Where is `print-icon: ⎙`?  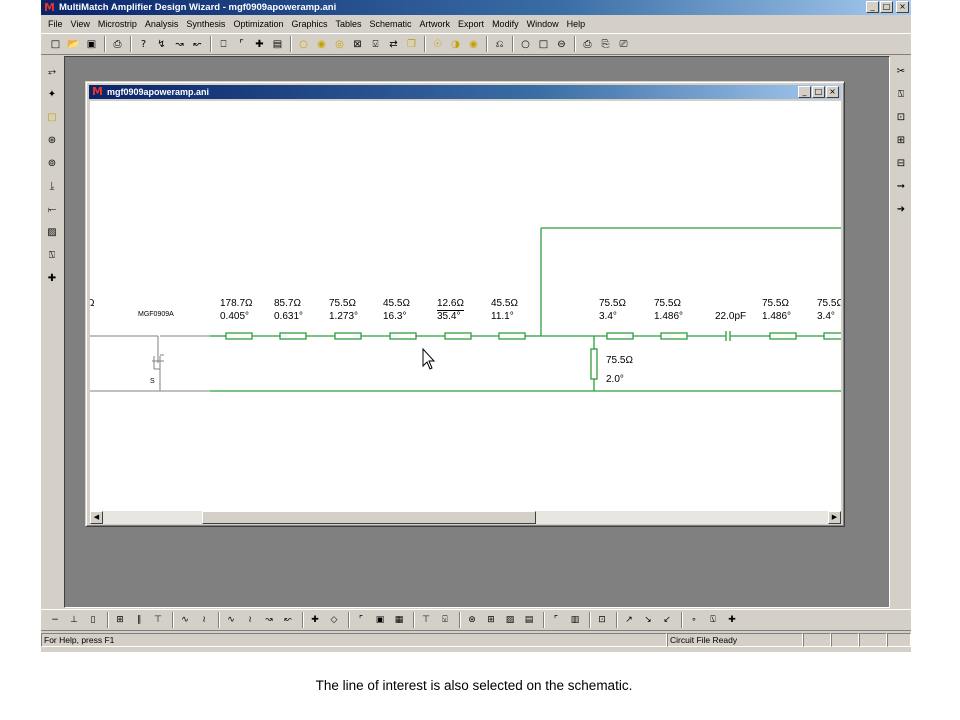 print-icon: ⎙ is located at coordinates (117, 44).